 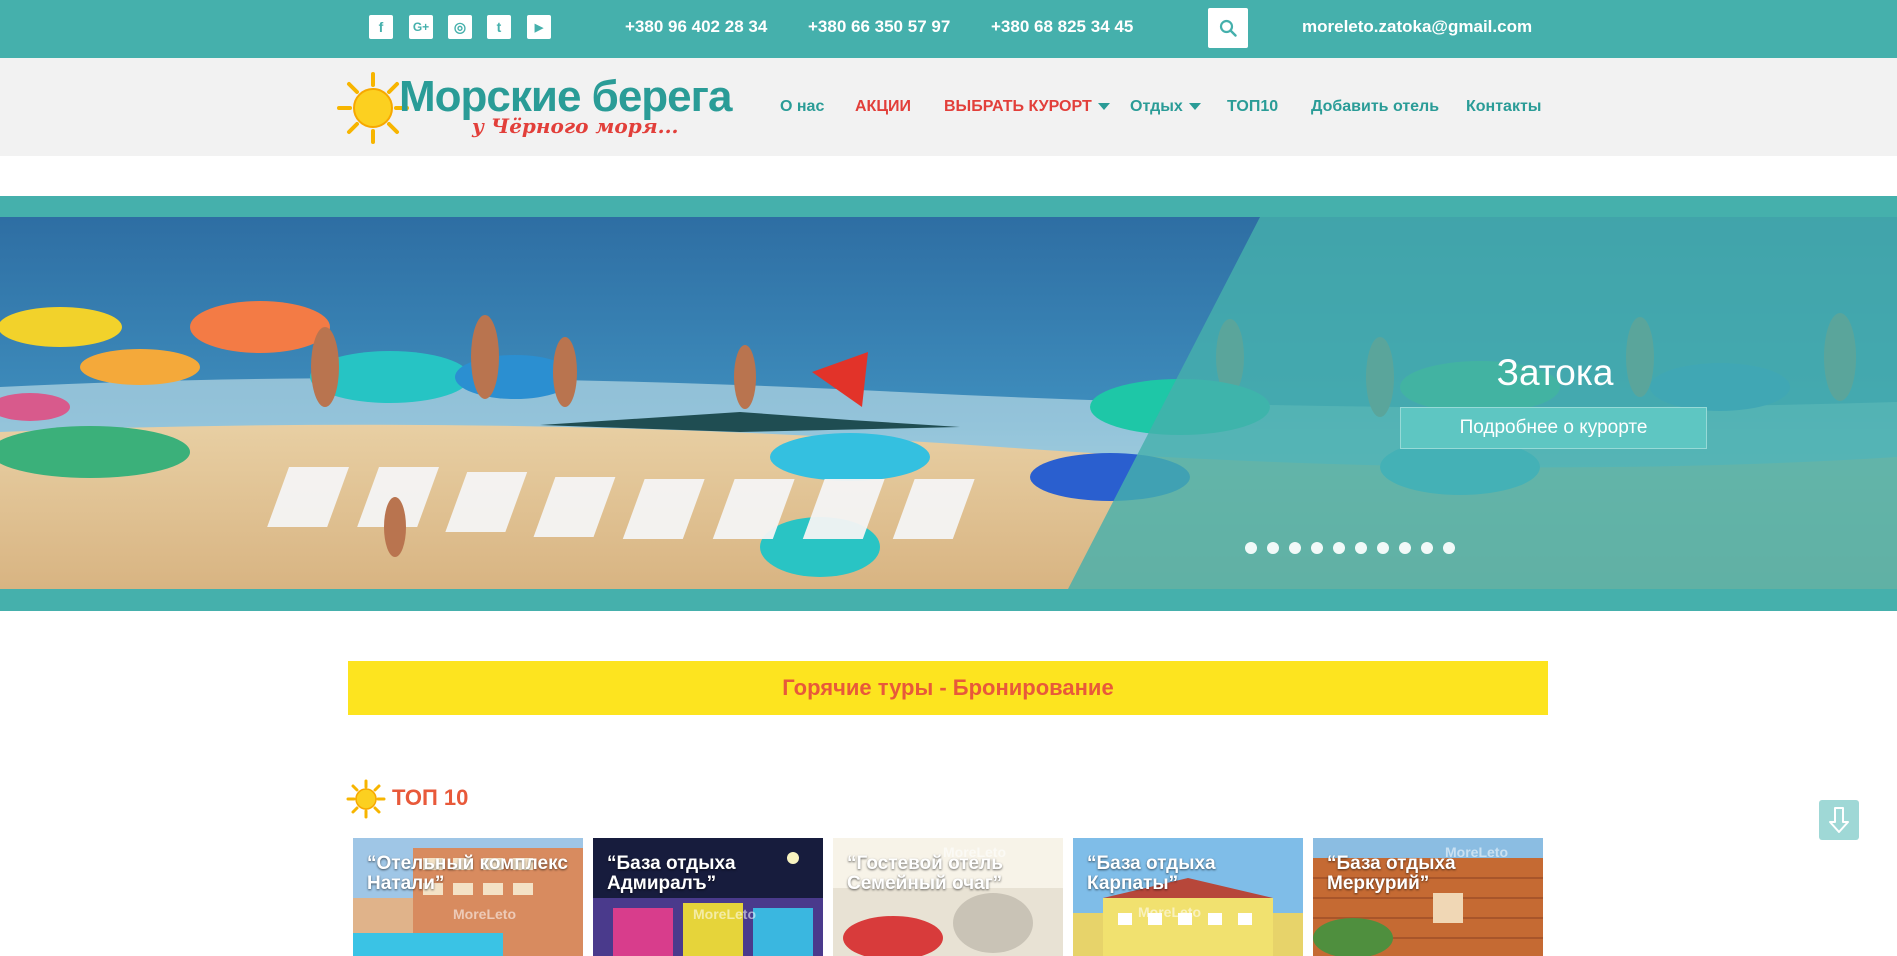 I want to click on scroll-down-button, so click(x=1839, y=820).